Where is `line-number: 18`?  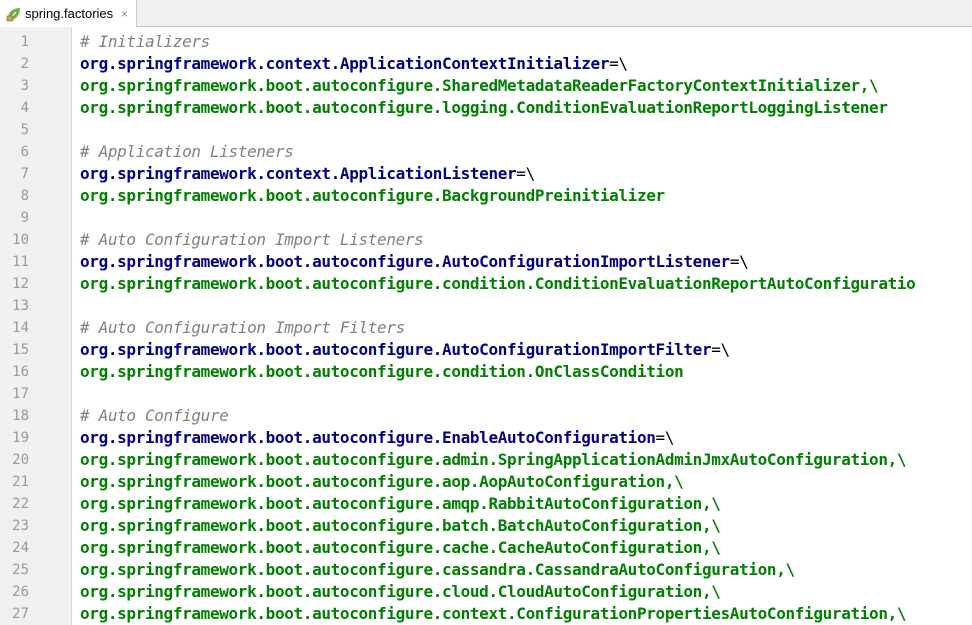 line-number: 18 is located at coordinates (20, 416).